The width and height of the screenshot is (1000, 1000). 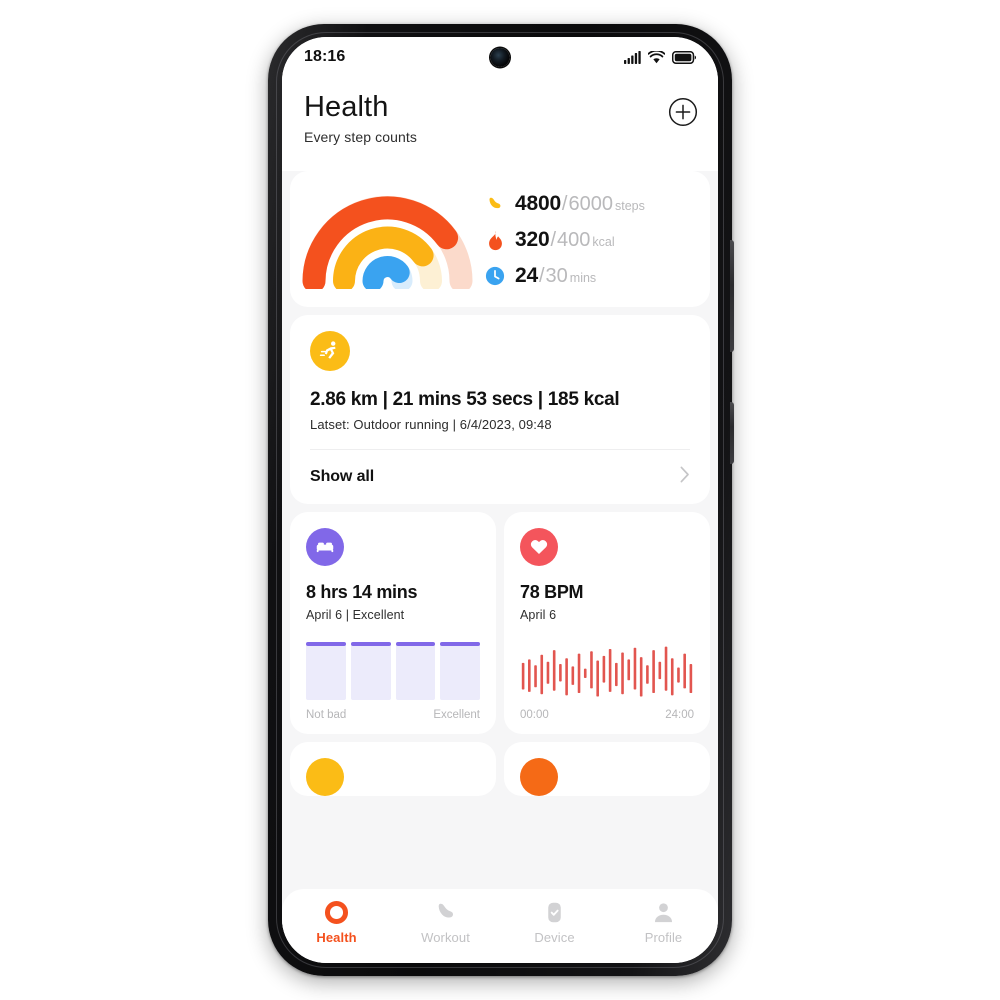 I want to click on add-icon, so click(x=683, y=112).